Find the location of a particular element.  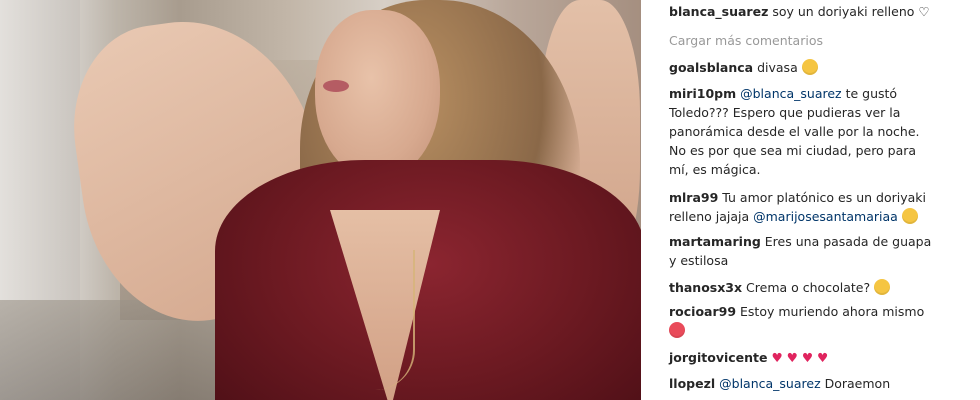

hearts-emoji-icon: ♥ ♥ ♥ ♥ is located at coordinates (800, 357).